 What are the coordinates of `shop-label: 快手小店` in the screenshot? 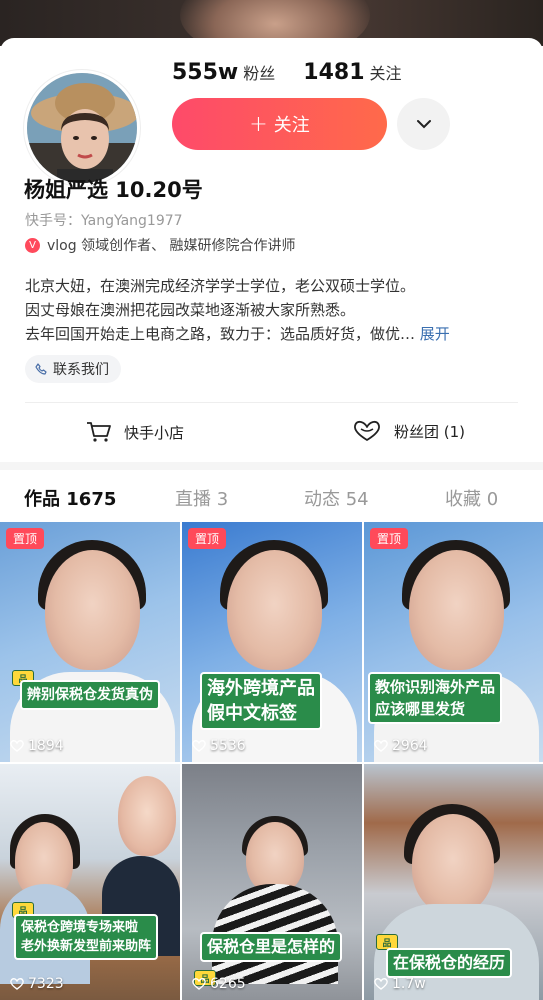 It's located at (154, 432).